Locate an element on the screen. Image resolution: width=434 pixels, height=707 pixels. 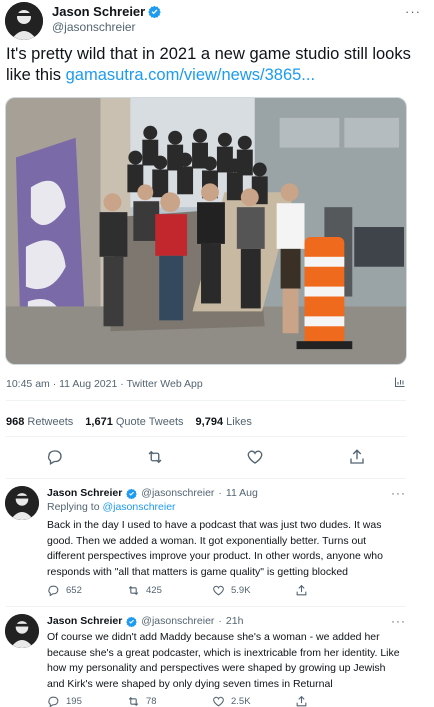
reply-actions: 195 78 2.5K is located at coordinates (212, 701).